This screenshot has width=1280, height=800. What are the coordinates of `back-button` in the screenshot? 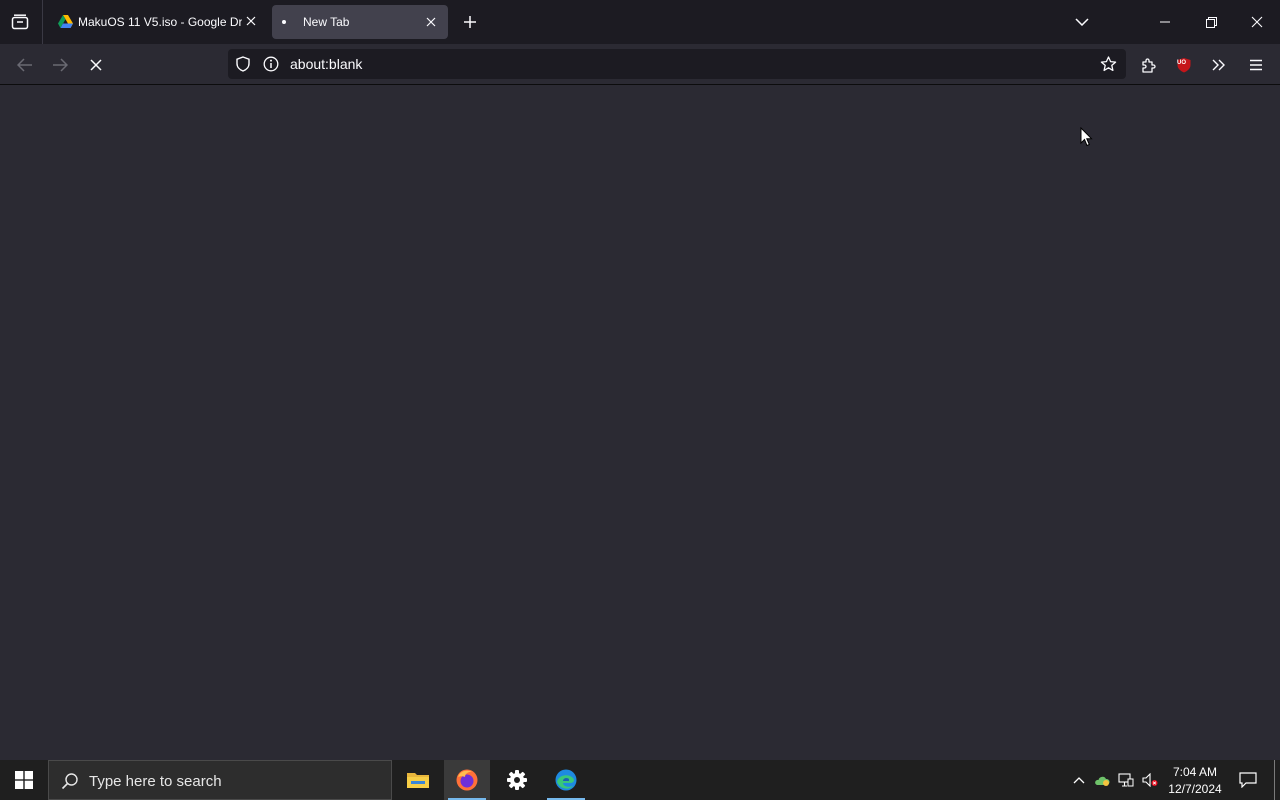 It's located at (25, 65).